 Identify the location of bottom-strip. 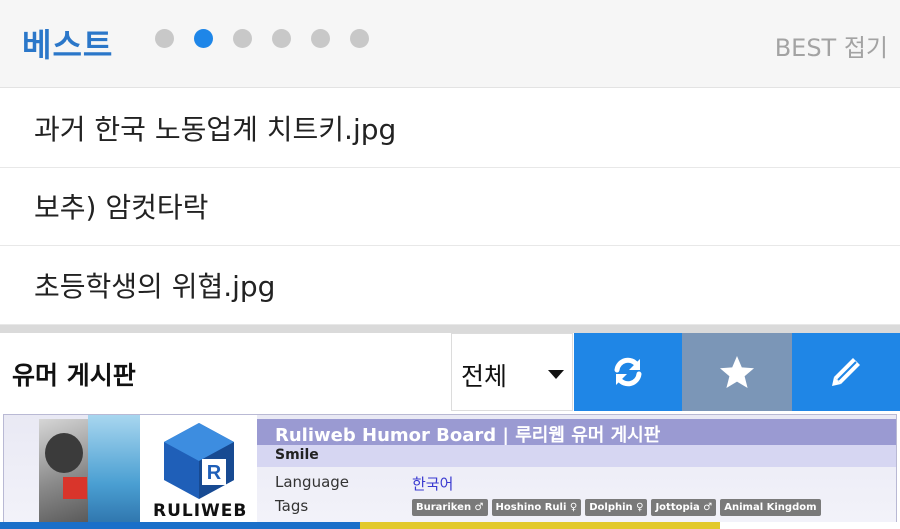
(450, 525).